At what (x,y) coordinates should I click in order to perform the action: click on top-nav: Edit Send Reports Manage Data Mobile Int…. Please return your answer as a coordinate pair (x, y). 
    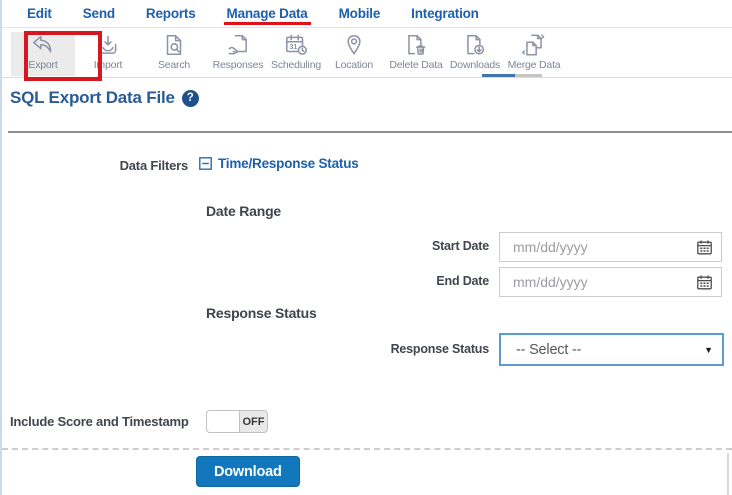
    Looking at the image, I should click on (367, 14).